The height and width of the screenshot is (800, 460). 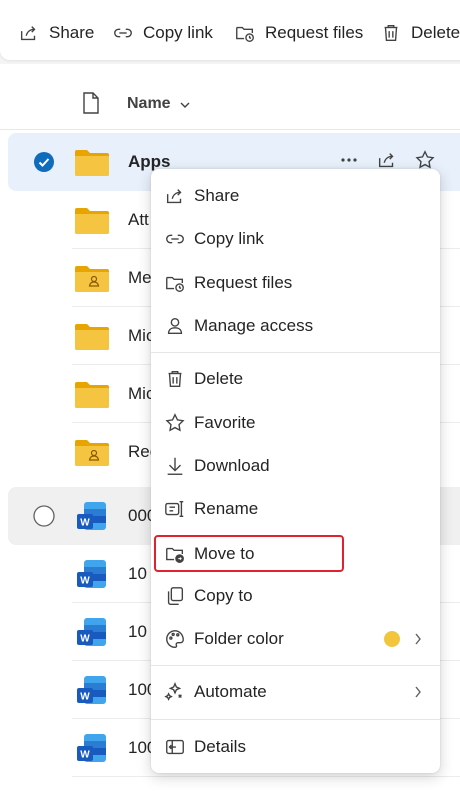 I want to click on toolbar-request-files-label: Request files, so click(x=314, y=32).